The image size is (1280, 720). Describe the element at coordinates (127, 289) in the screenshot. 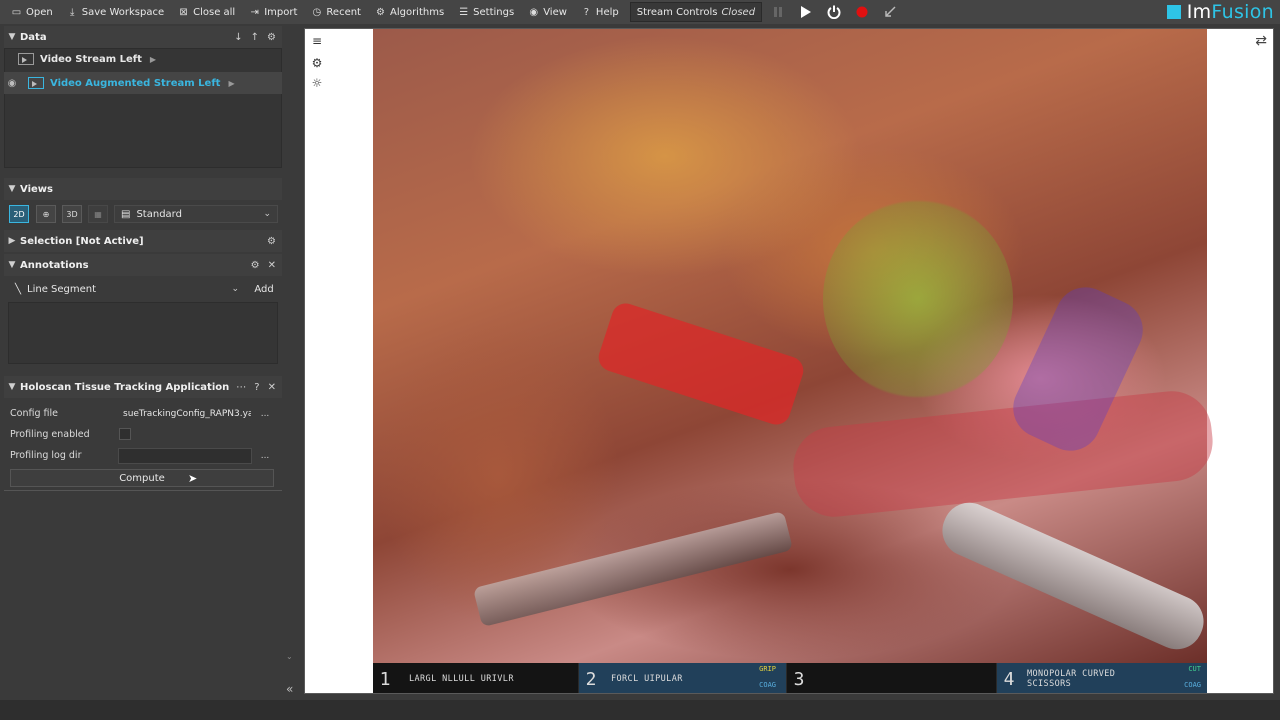

I see `annotation-type-select: ╲ Line Segment ⌄` at that location.